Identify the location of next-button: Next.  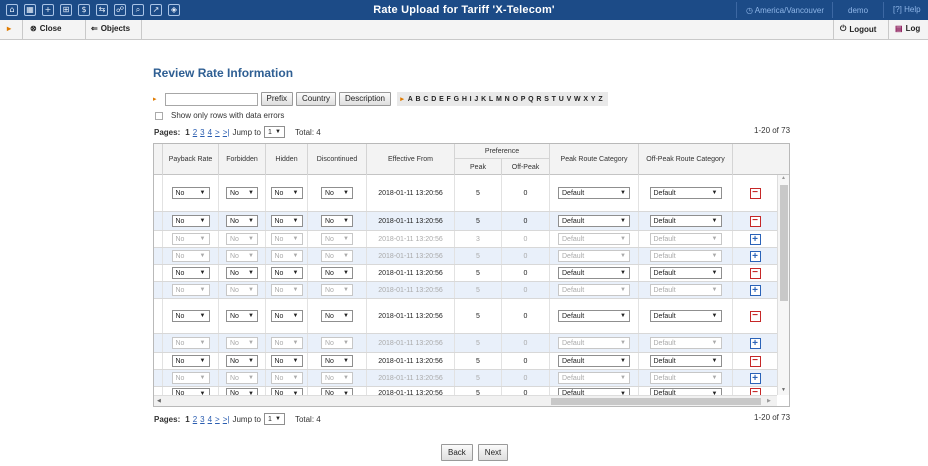
(493, 452).